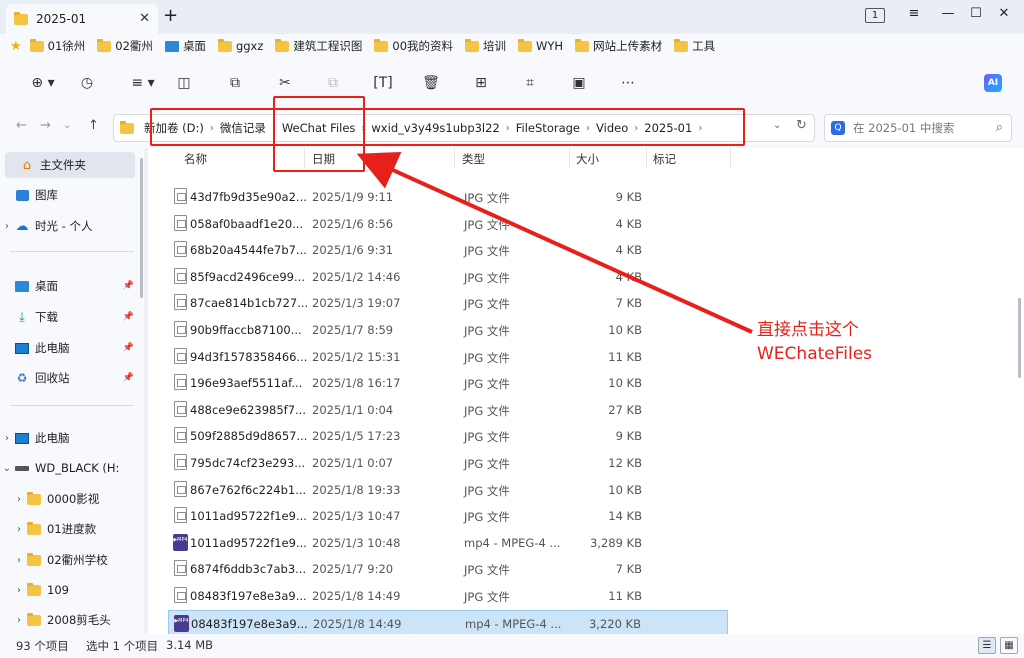 The height and width of the screenshot is (658, 1024). Describe the element at coordinates (814, 342) in the screenshot. I see `annotation-text: 直接点击这个 WEChateFiles` at that location.